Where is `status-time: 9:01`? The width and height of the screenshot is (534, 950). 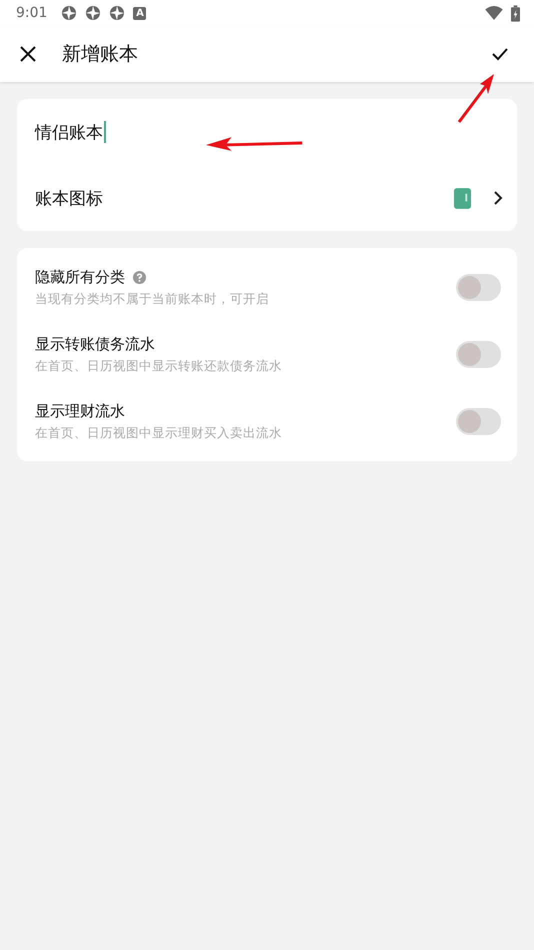
status-time: 9:01 is located at coordinates (32, 13).